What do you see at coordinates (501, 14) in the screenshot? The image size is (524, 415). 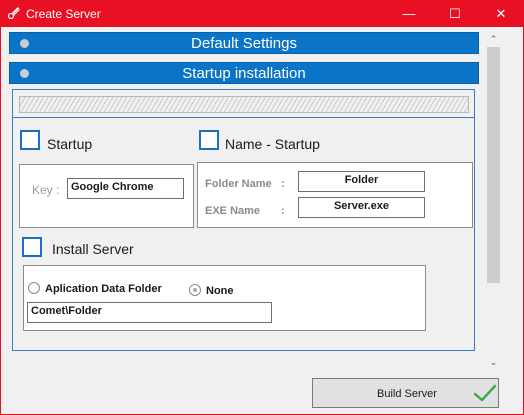 I see `close-button: ✕` at bounding box center [501, 14].